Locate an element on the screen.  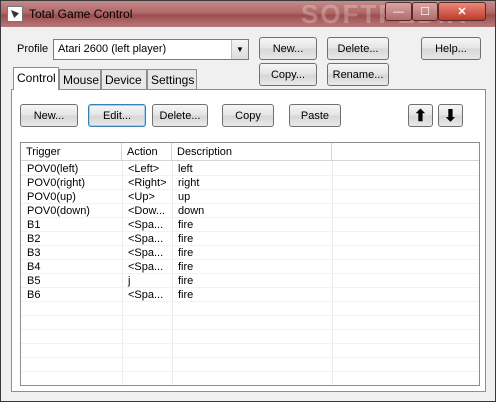
table-row: POV0(right) <Right> right is located at coordinates (250, 183).